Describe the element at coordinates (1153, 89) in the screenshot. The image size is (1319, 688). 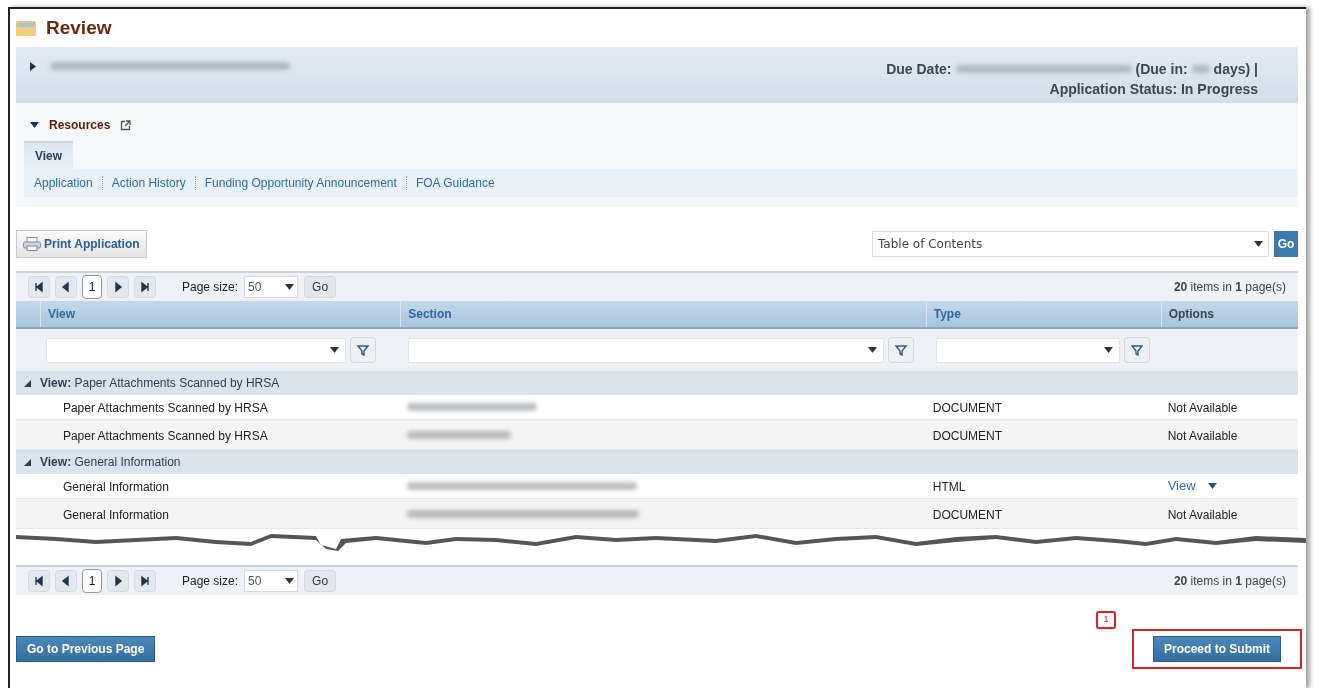
I see `application-status: Application Status: In Progress` at that location.